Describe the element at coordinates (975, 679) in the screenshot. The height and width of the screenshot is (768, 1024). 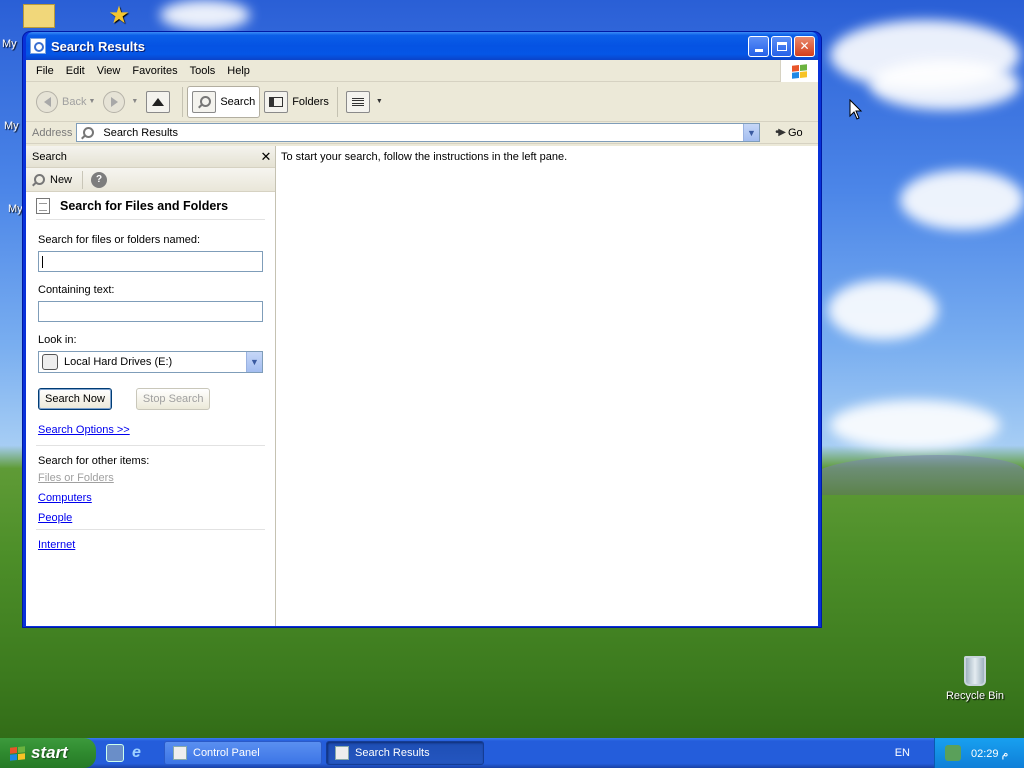
I see `desktop-icon-recycle-bin: Recycle Bin` at that location.